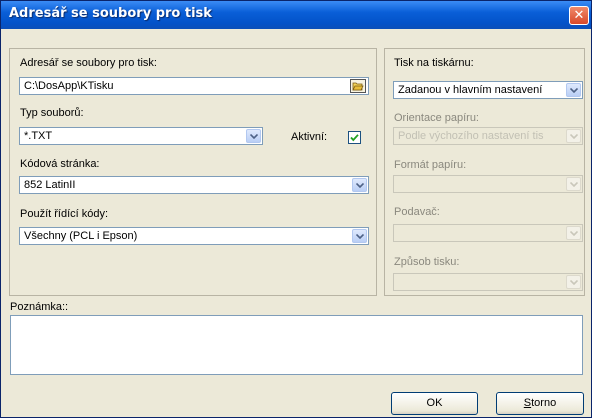  What do you see at coordinates (436, 118) in the screenshot?
I see `orientation-label: Orientace papíru:` at bounding box center [436, 118].